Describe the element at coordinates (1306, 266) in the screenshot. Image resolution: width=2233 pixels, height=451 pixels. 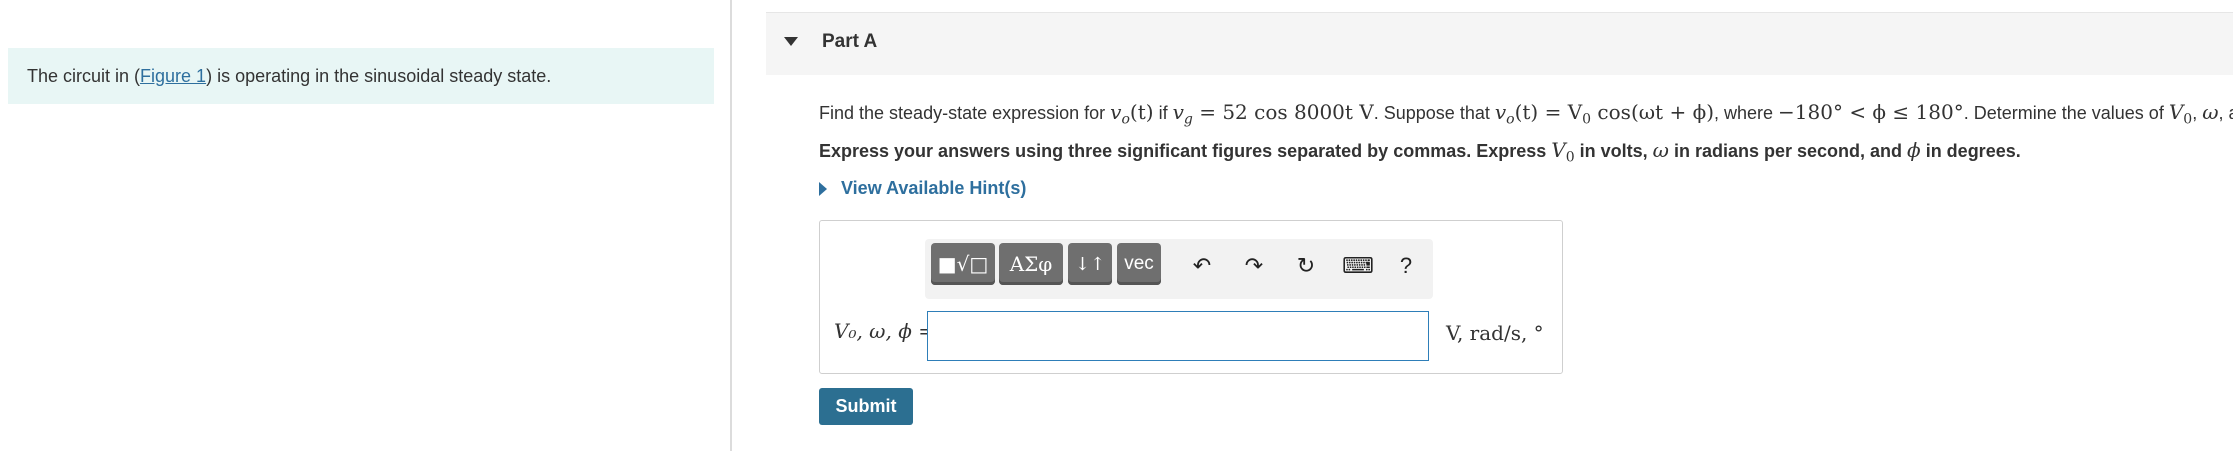
I see `reset-icon: ↻` at that location.